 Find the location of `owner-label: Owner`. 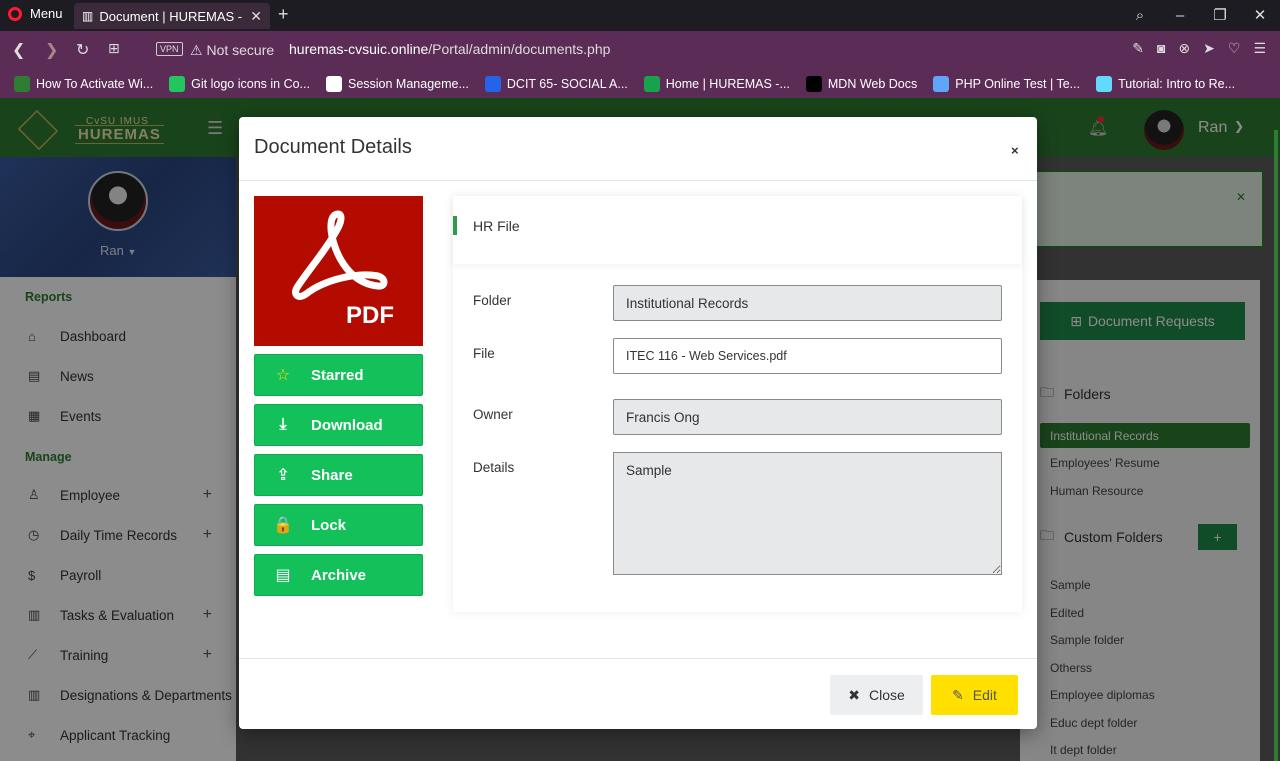

owner-label: Owner is located at coordinates (493, 414).